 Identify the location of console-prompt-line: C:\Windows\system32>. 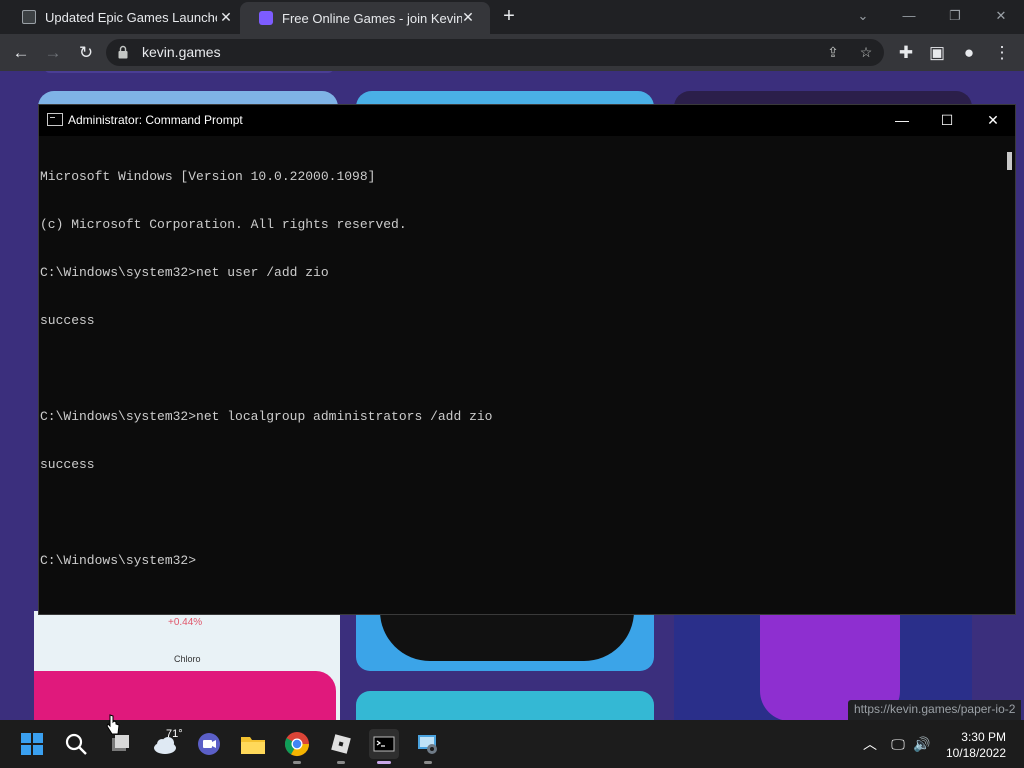
(521, 561).